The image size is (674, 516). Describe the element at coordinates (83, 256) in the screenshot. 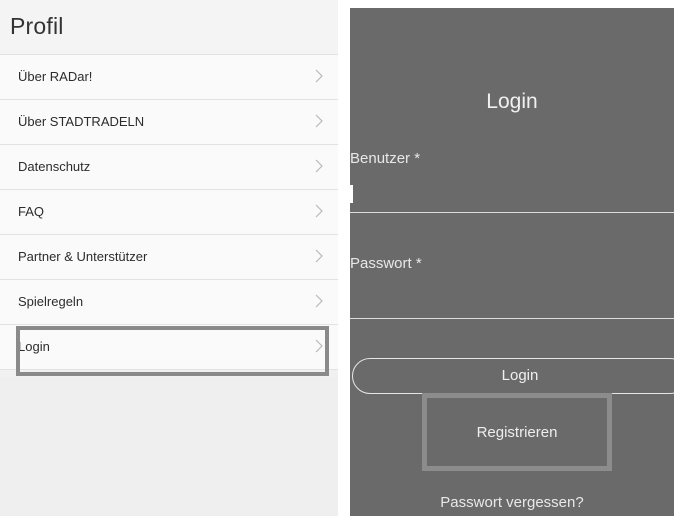

I see `menu-item-label: Partner & Unterstützer` at that location.